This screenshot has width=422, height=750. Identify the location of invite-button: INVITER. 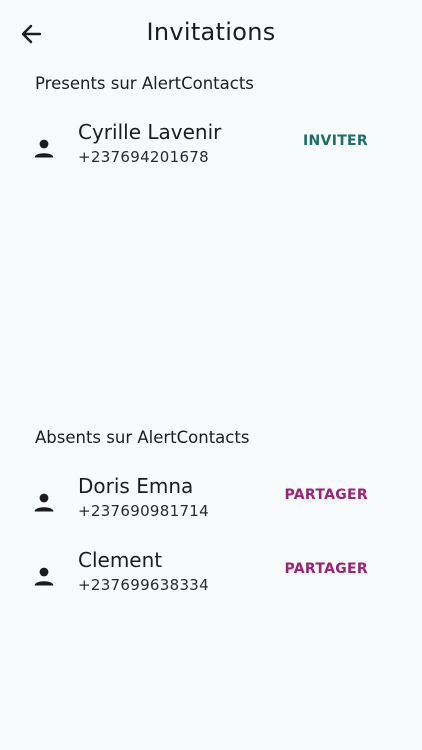
(335, 141).